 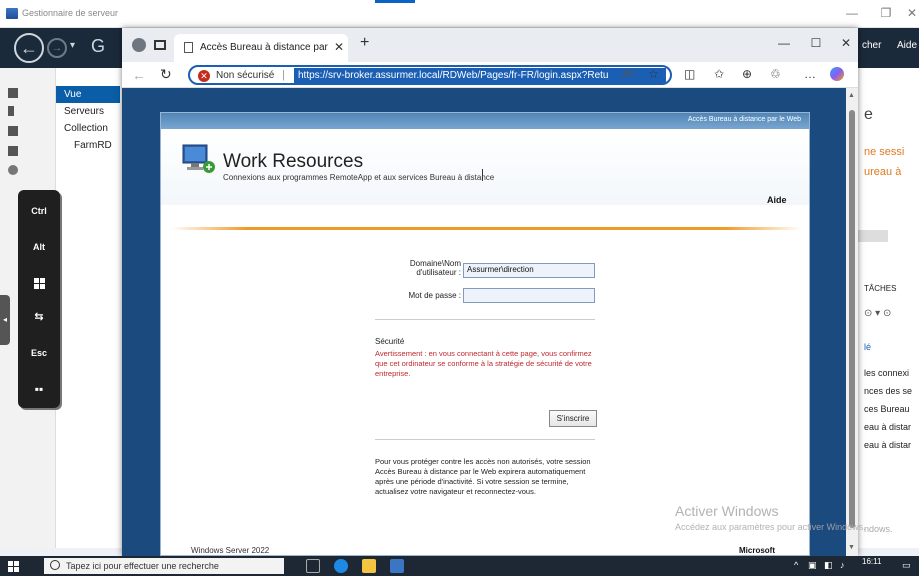 I want to click on password-label: Mot de passe :, so click(x=434, y=295).